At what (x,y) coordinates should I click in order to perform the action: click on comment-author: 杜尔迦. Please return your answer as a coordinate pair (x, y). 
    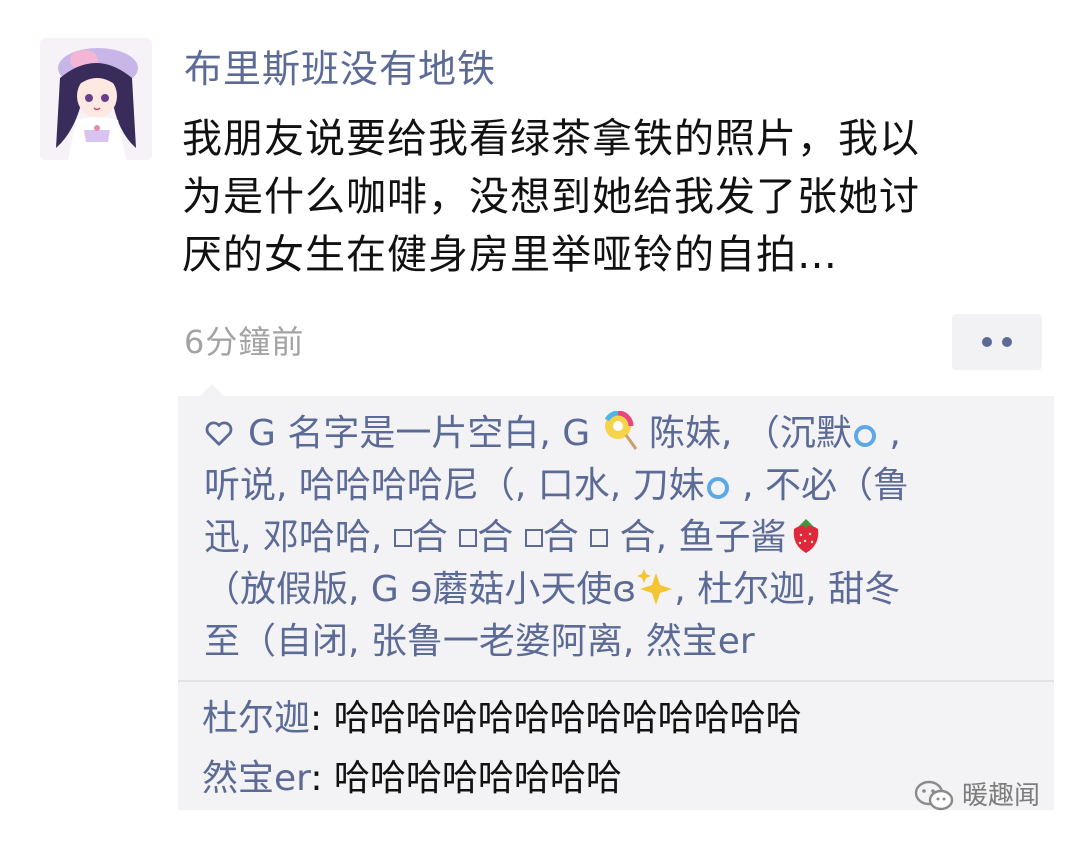
    Looking at the image, I should click on (256, 718).